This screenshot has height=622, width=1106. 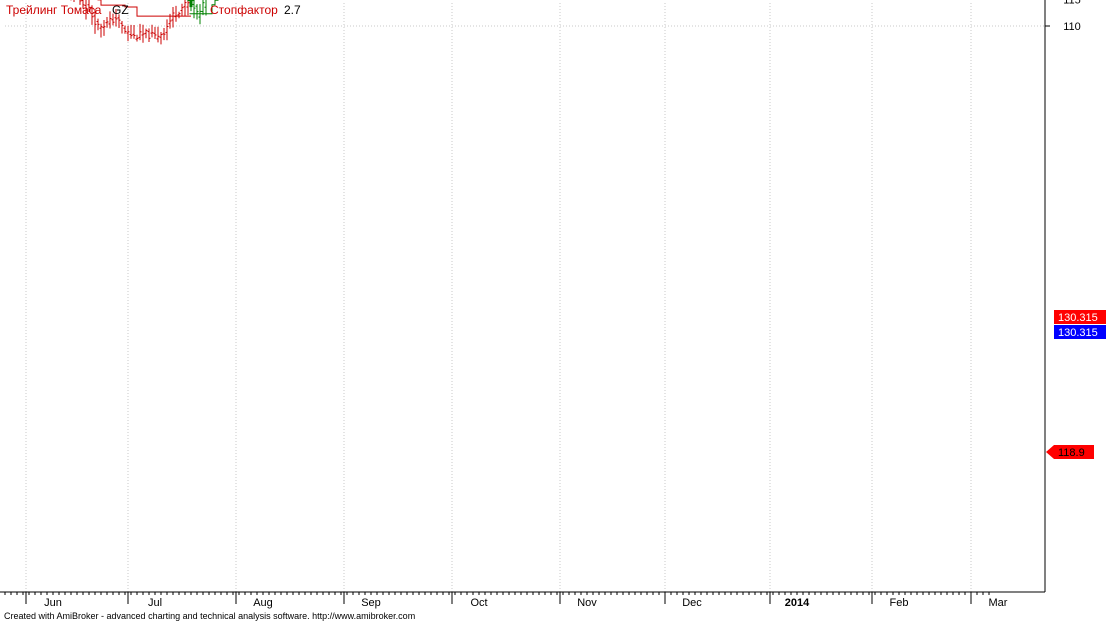 What do you see at coordinates (53, 603) in the screenshot?
I see `x-month-label: Jun` at bounding box center [53, 603].